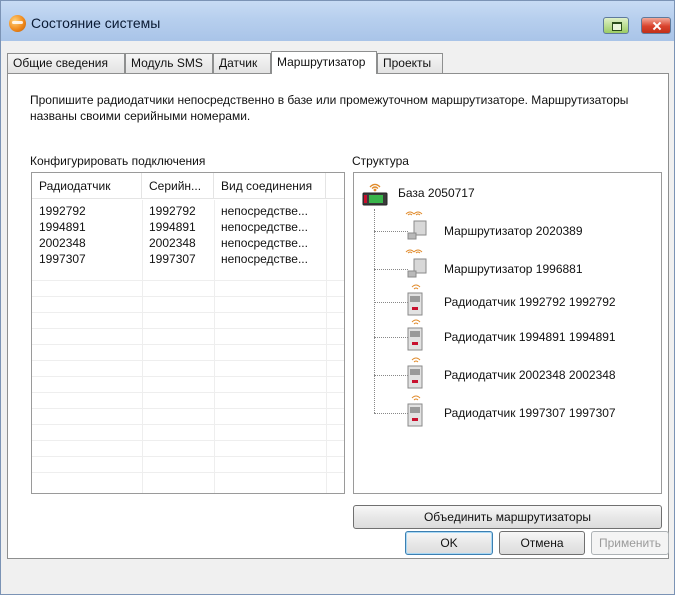 The height and width of the screenshot is (595, 675). What do you see at coordinates (337, 21) in the screenshot?
I see `title-bar: Состояние системы` at bounding box center [337, 21].